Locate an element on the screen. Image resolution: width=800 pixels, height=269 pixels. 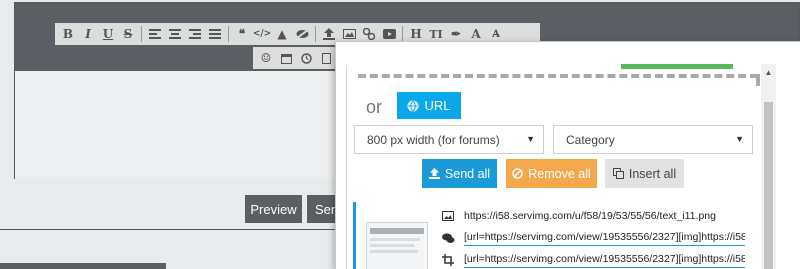
justify-icon is located at coordinates (215, 34).